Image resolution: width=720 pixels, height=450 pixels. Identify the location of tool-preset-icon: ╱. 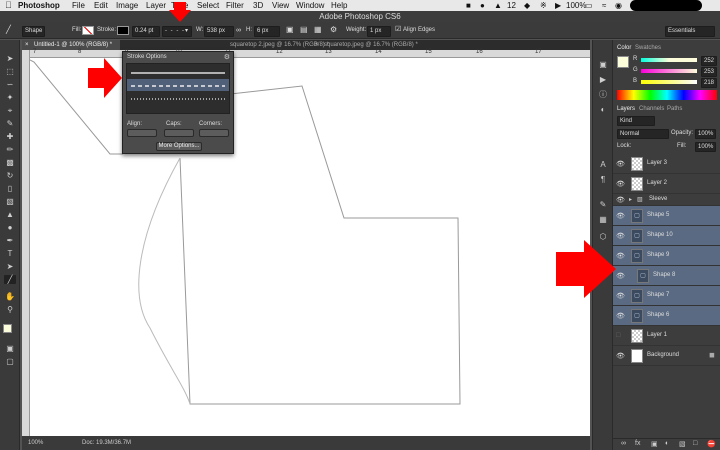
(8, 29).